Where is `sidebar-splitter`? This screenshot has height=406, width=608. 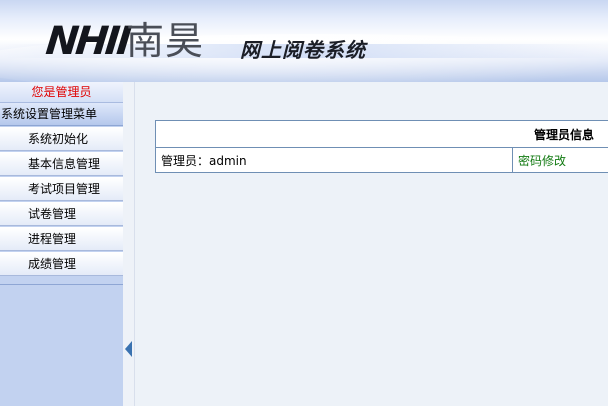 sidebar-splitter is located at coordinates (129, 244).